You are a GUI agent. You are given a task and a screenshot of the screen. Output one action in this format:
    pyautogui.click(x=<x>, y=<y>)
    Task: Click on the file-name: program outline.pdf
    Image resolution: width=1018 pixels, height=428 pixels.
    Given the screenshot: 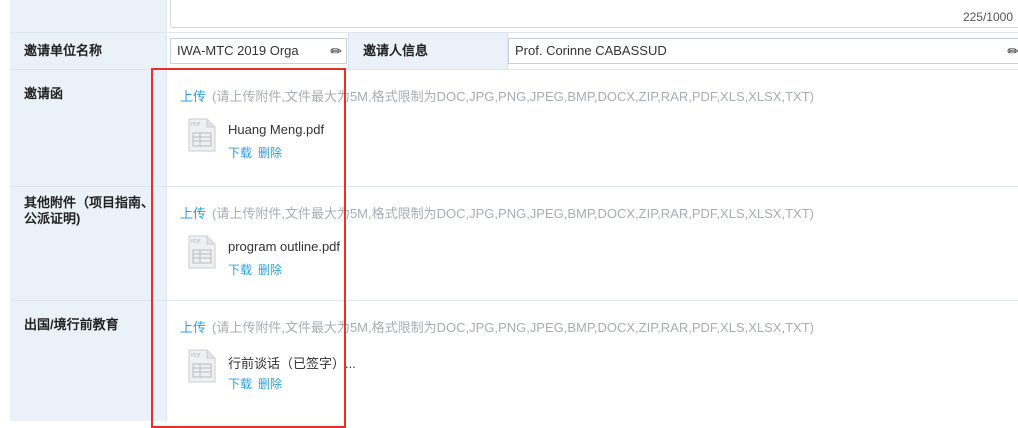 What is the action you would take?
    pyautogui.click(x=284, y=246)
    